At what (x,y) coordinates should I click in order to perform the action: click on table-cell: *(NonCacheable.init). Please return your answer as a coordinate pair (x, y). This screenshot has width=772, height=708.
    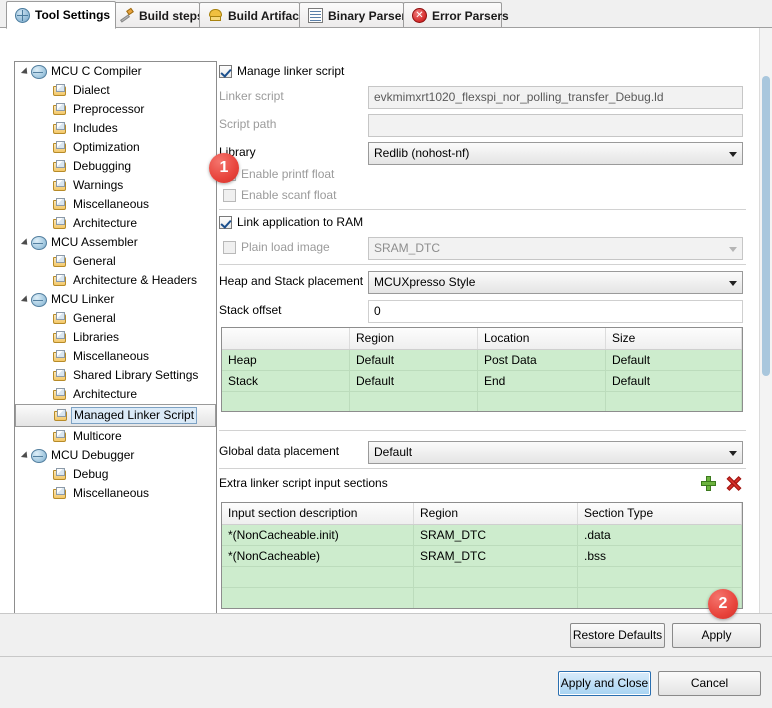
    Looking at the image, I should click on (318, 535).